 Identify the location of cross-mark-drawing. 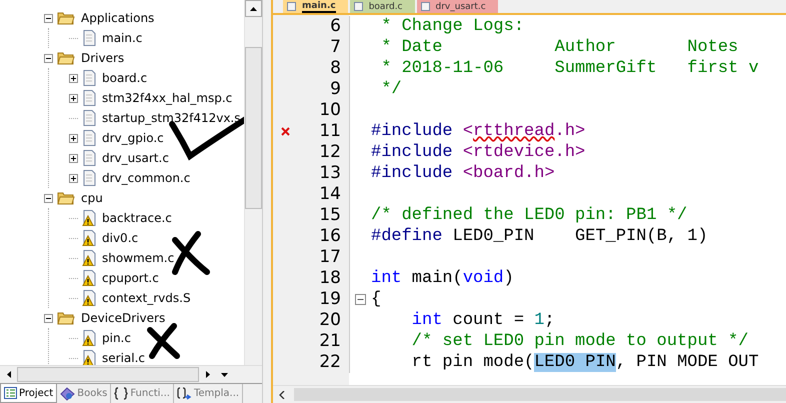
(164, 341).